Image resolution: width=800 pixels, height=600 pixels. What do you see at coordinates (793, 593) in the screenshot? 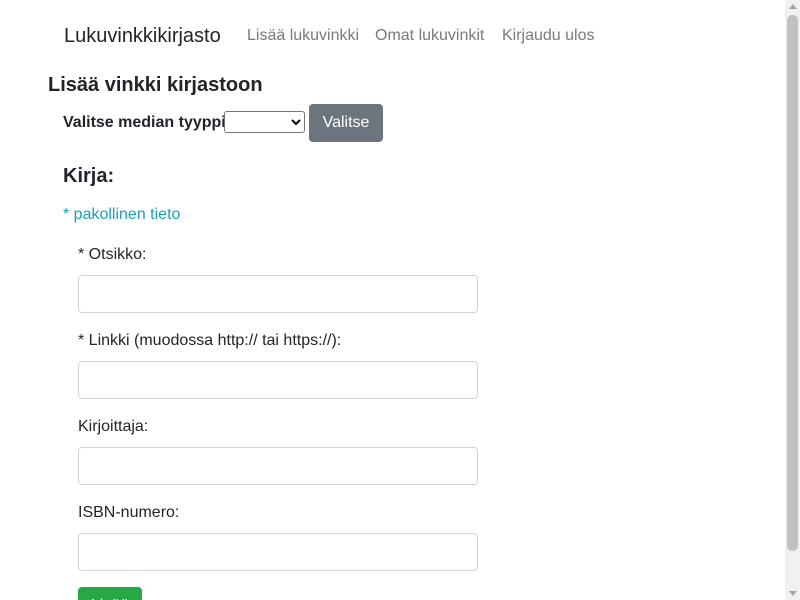
I see `scroll-down-arrow-icon` at bounding box center [793, 593].